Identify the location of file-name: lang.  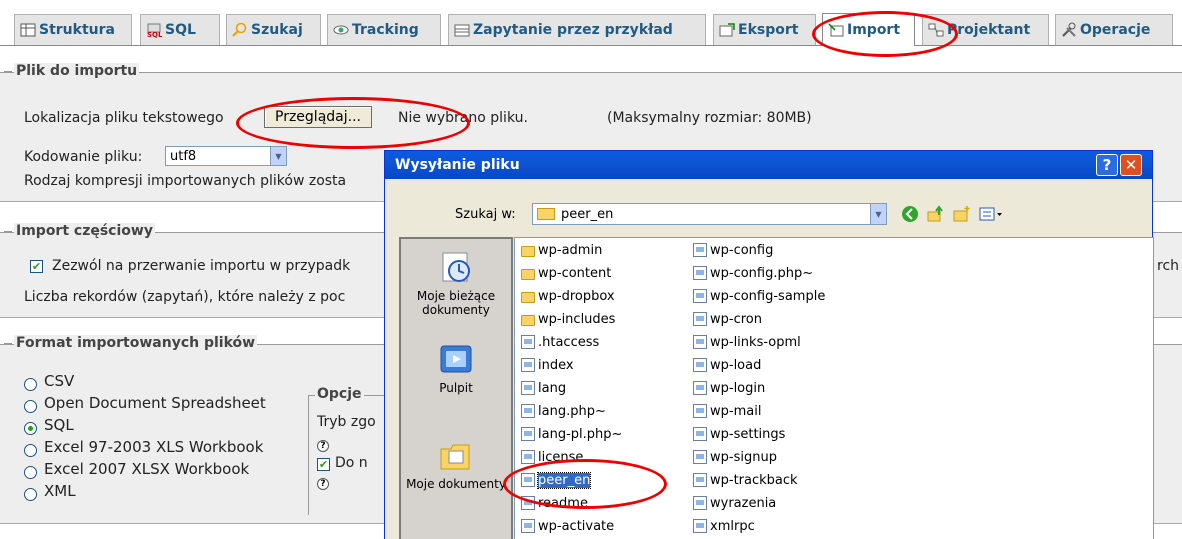
(552, 388).